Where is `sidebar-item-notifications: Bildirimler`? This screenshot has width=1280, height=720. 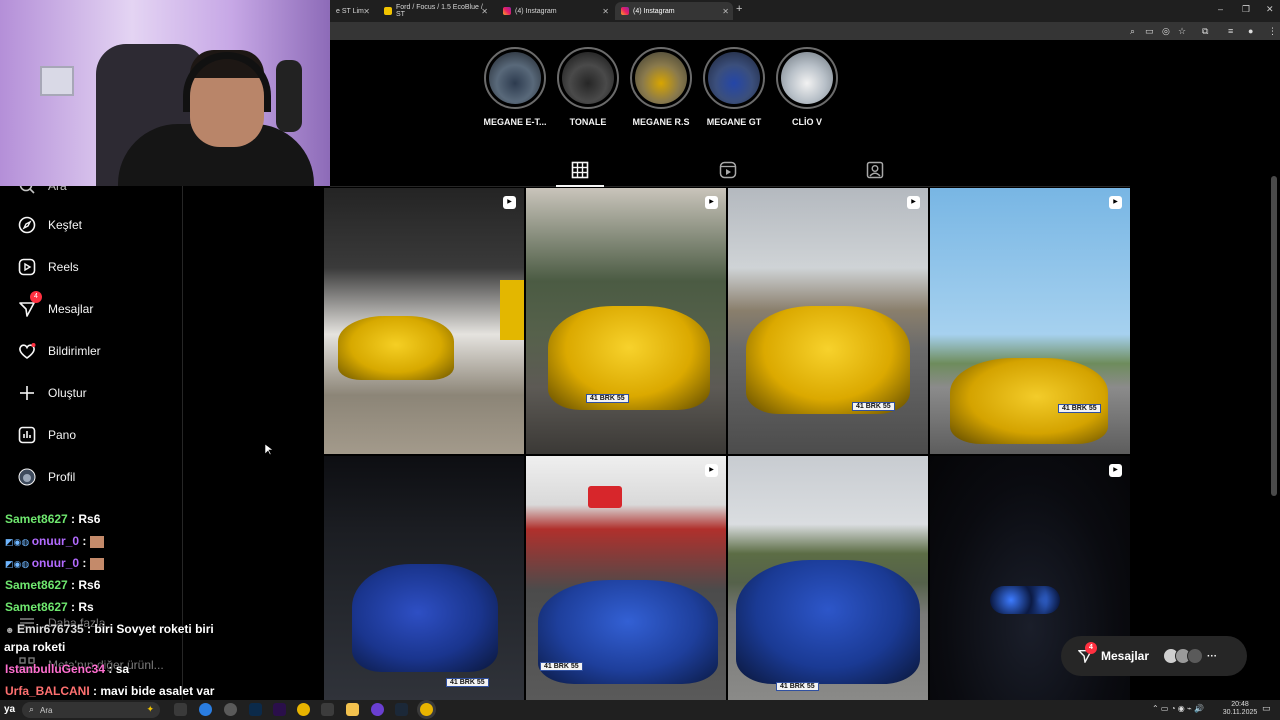
sidebar-item-notifications: Bildirimler is located at coordinates (59, 351).